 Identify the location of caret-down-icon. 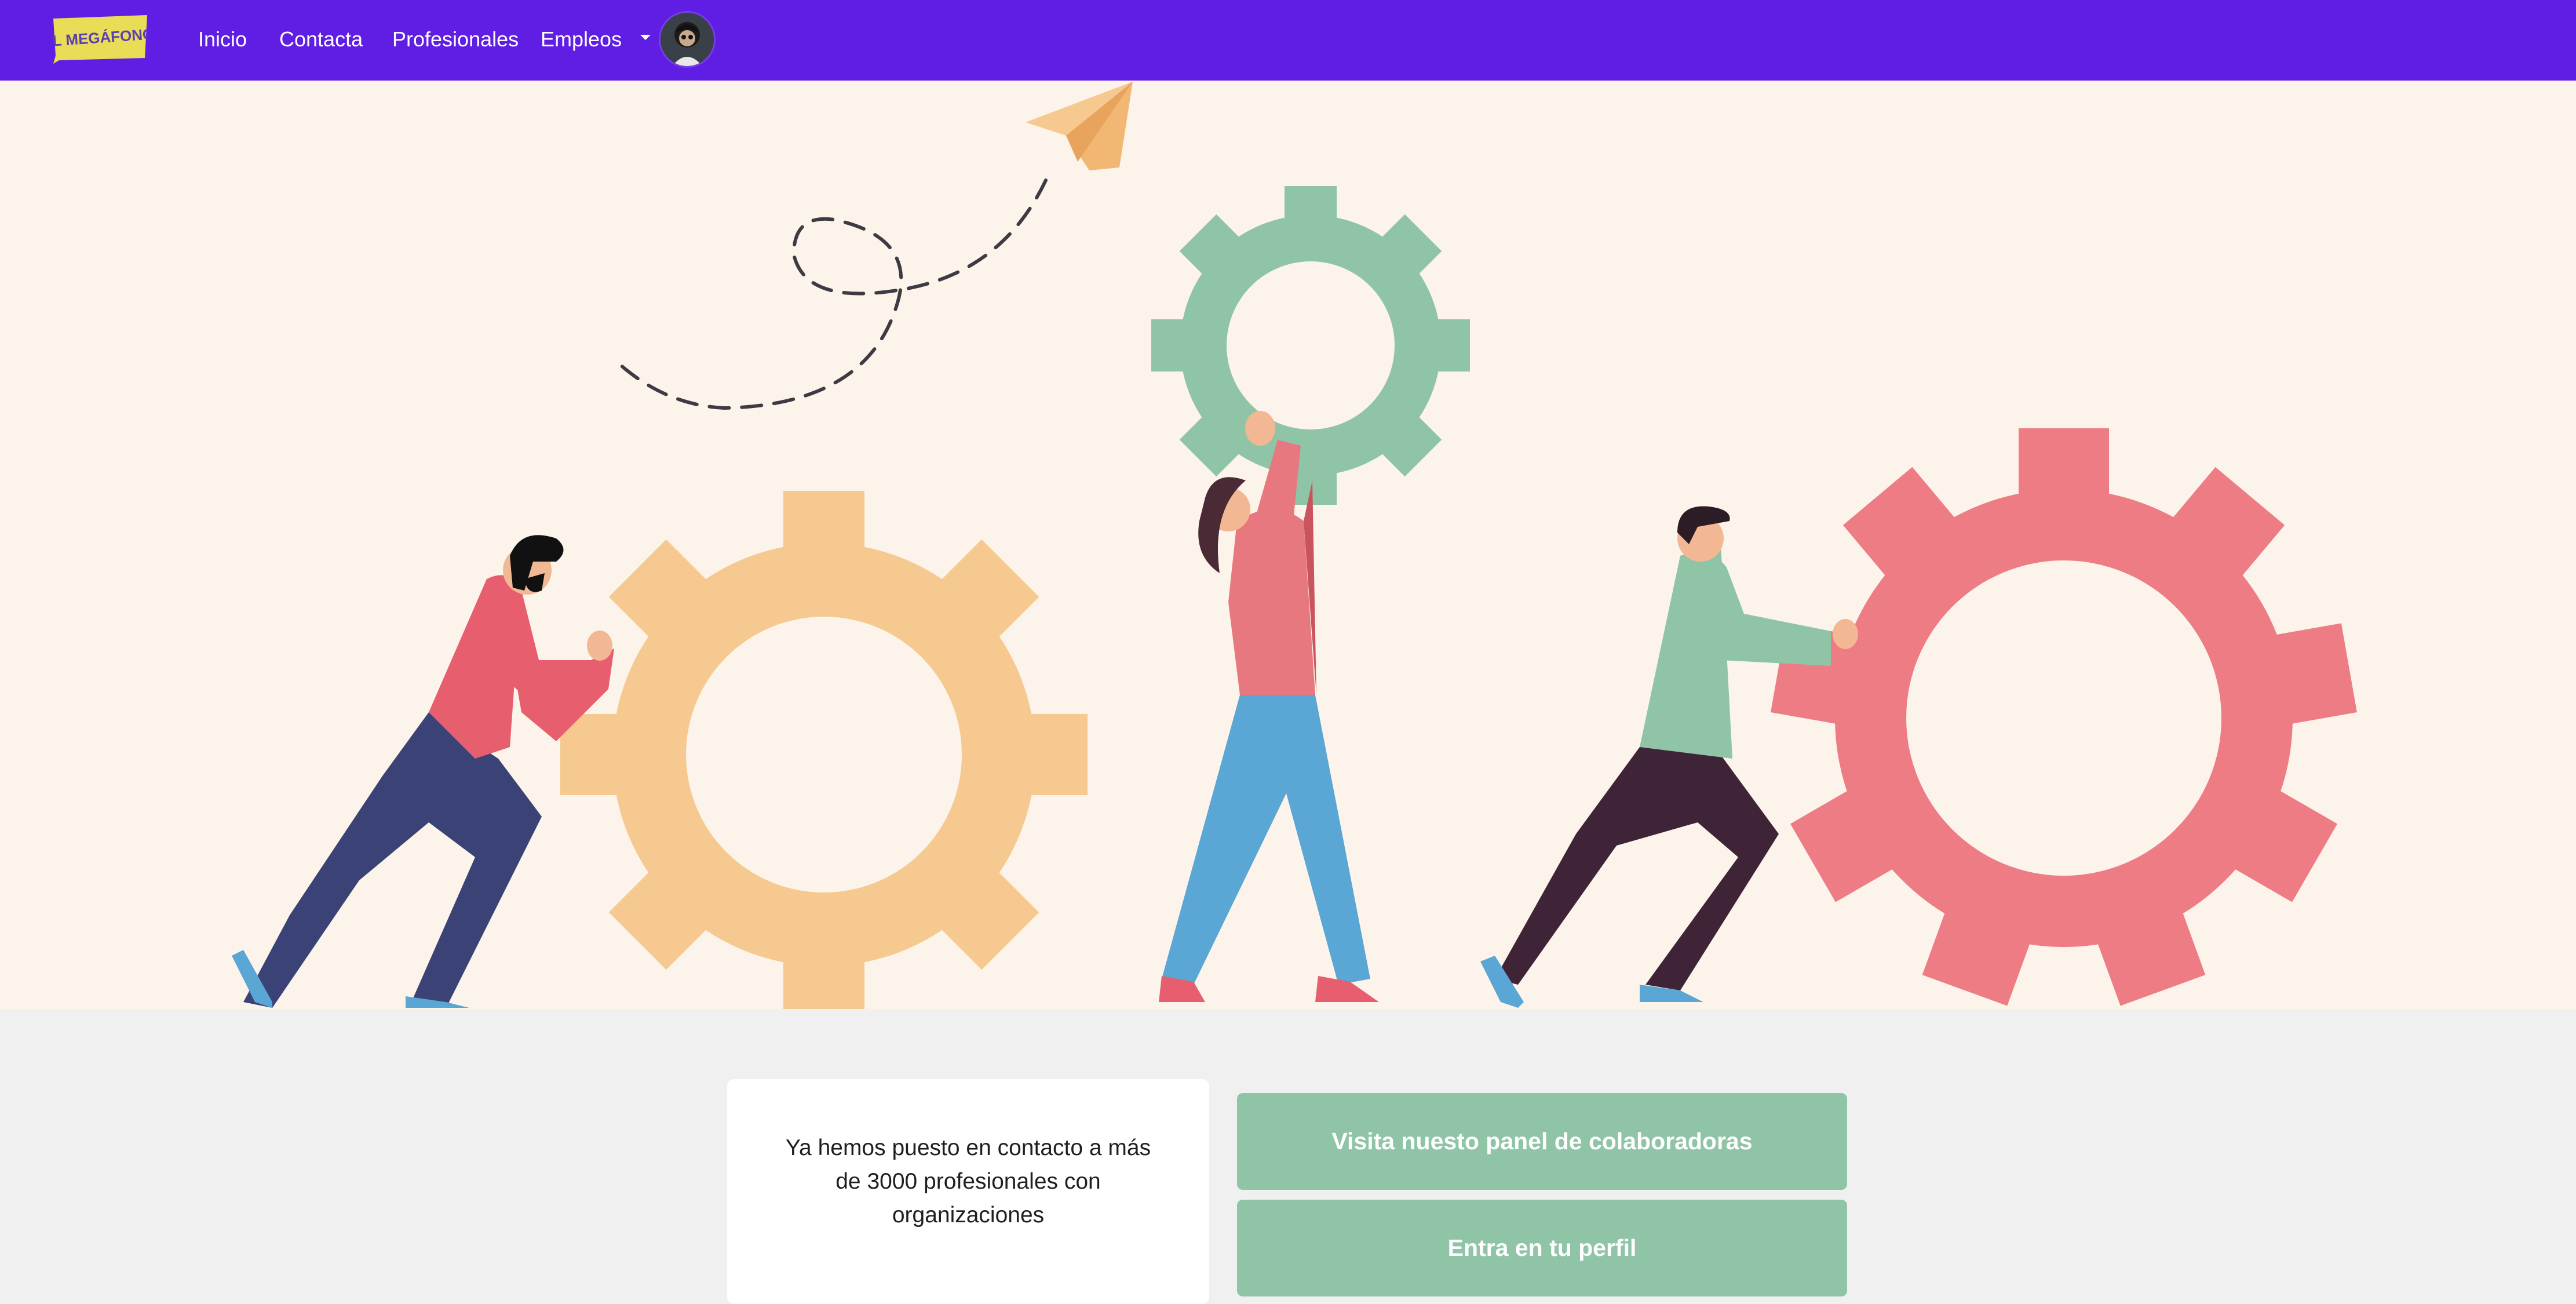
(645, 37).